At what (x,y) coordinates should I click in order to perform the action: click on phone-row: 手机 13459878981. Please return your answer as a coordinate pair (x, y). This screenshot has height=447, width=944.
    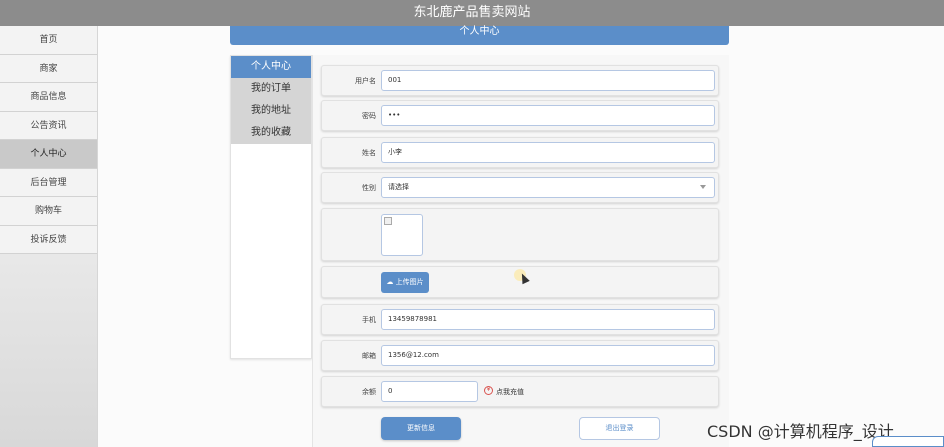
    Looking at the image, I should click on (520, 319).